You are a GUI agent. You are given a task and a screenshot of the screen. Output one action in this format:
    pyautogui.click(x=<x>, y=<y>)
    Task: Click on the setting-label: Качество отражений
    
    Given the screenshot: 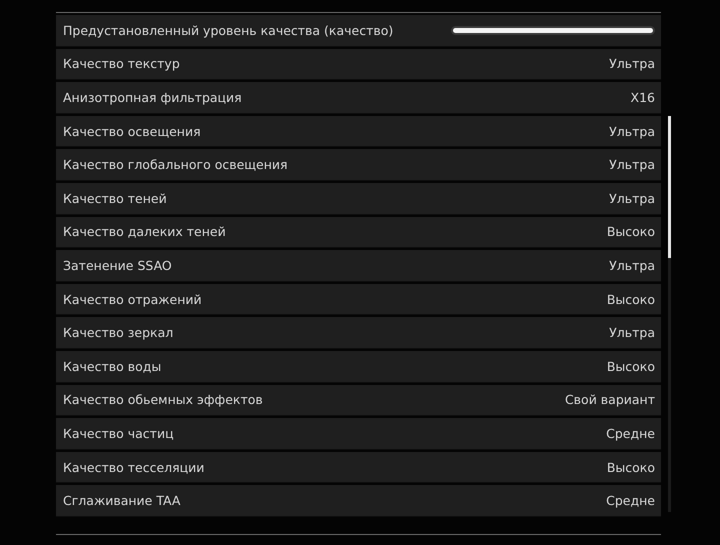 What is the action you would take?
    pyautogui.click(x=132, y=299)
    